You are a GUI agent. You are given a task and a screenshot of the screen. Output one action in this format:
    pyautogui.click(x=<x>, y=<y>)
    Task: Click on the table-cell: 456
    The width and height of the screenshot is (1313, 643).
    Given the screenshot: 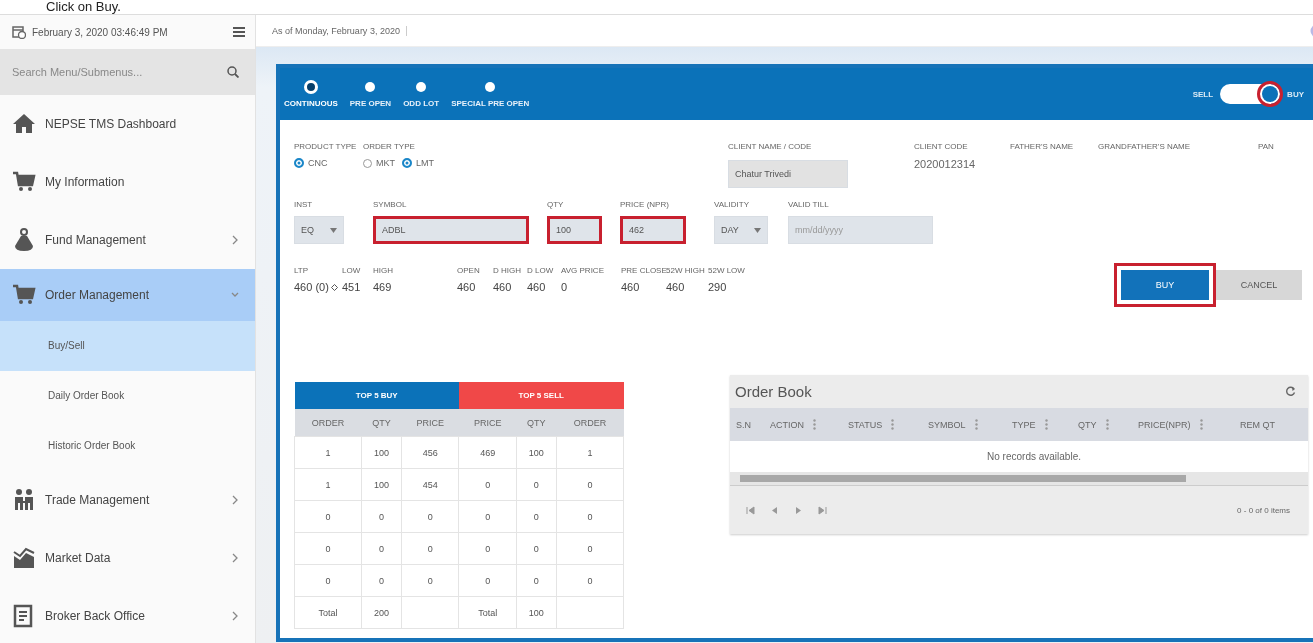 What is the action you would take?
    pyautogui.click(x=430, y=452)
    